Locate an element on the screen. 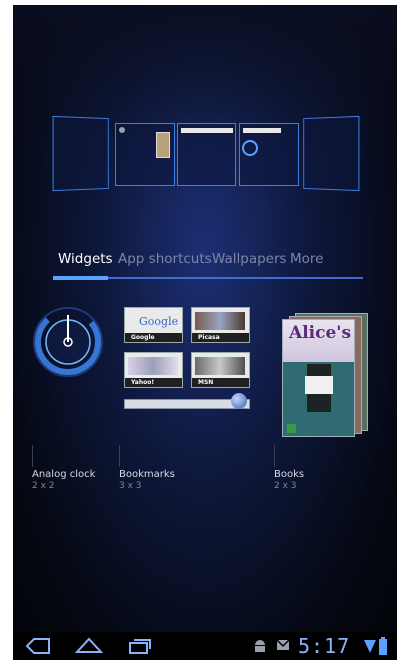  picasa-photos is located at coordinates (220, 321).